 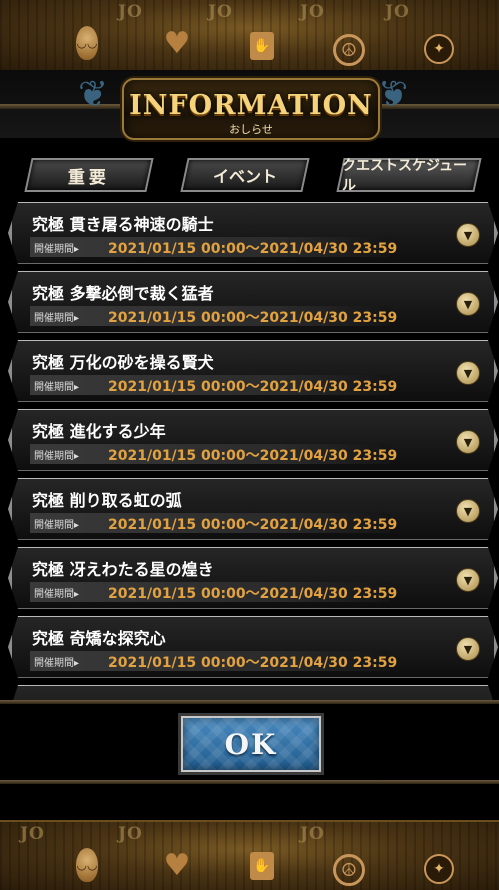 I want to click on bottom-decorative-band: JO JO JO ◡◡ ♥ ✋ ☮ ✦, so click(x=249, y=855).